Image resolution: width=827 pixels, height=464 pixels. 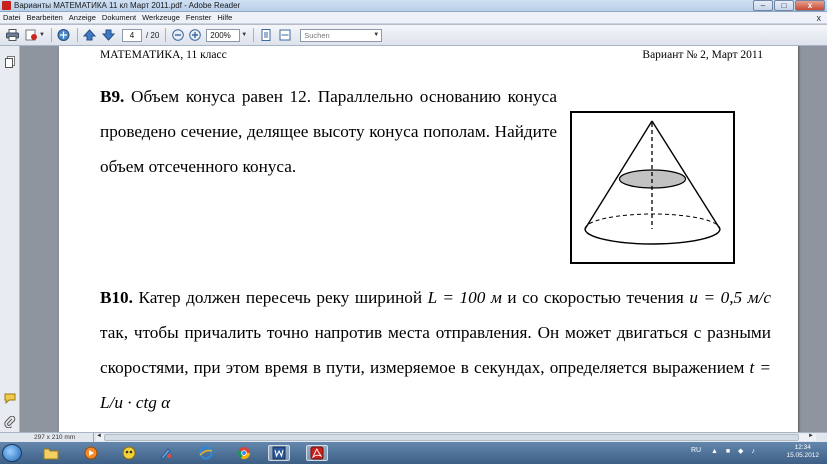 I want to click on gimp-icon, so click(x=129, y=453).